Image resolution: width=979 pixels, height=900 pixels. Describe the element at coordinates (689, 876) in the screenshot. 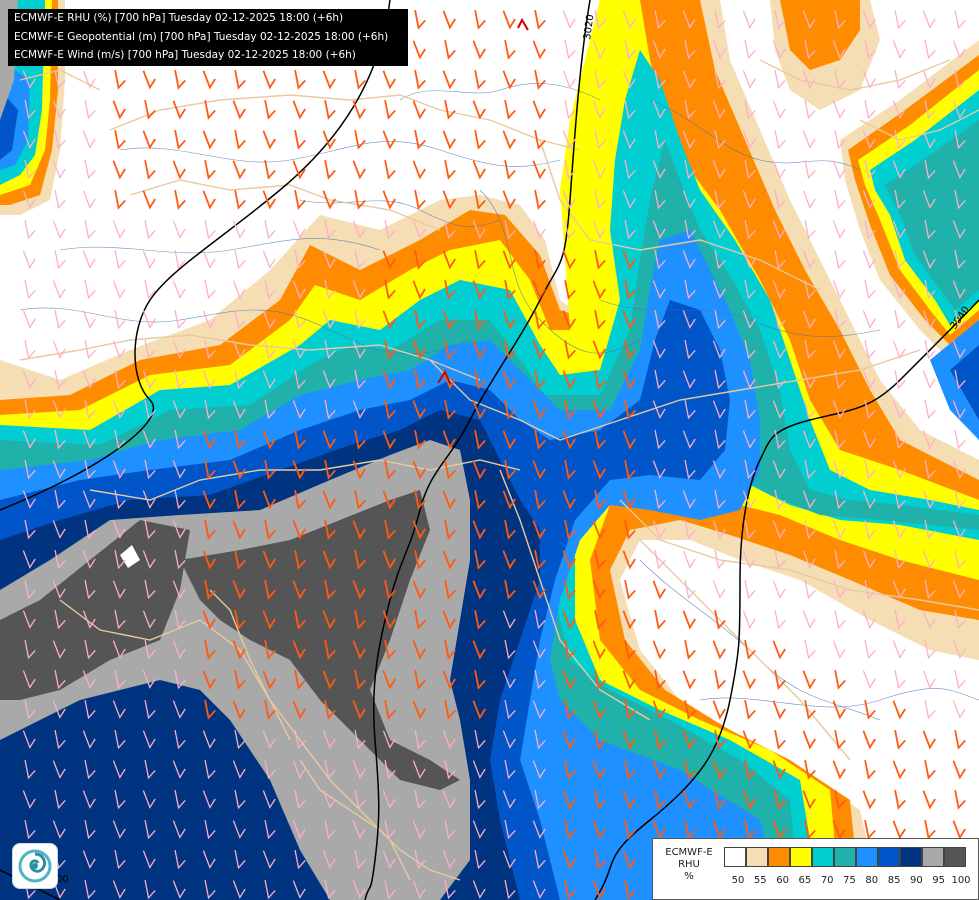

I see `legend-title-unit: %` at that location.